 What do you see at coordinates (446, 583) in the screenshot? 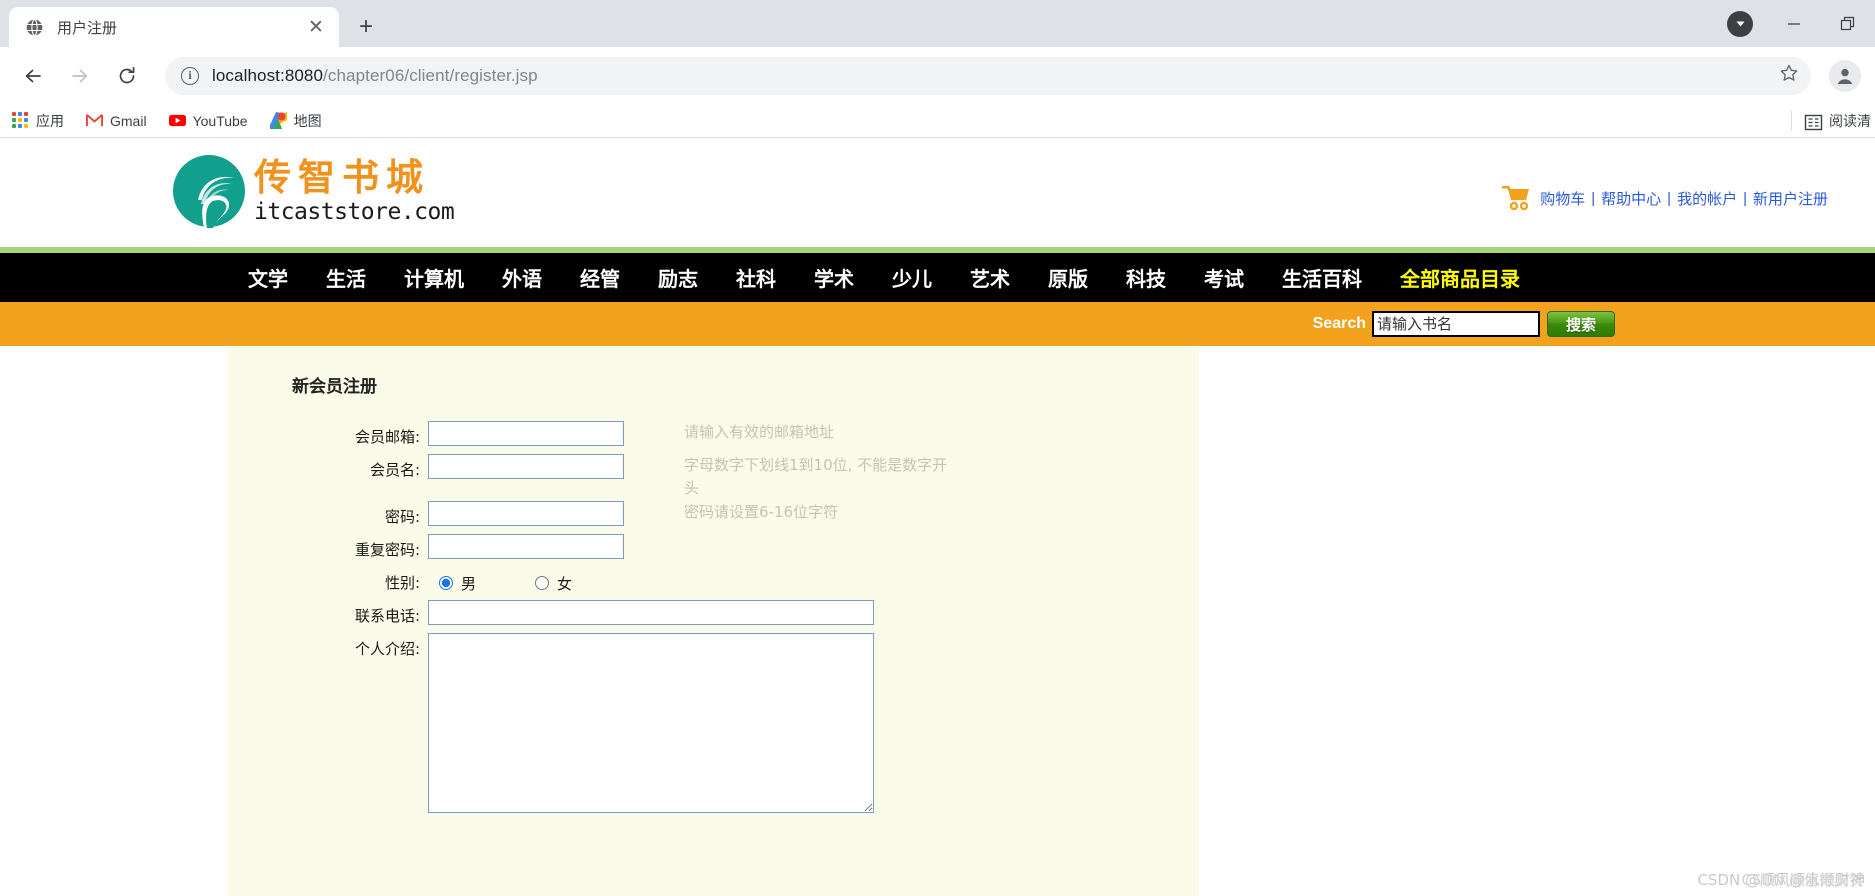
I see `gender-radio-male` at bounding box center [446, 583].